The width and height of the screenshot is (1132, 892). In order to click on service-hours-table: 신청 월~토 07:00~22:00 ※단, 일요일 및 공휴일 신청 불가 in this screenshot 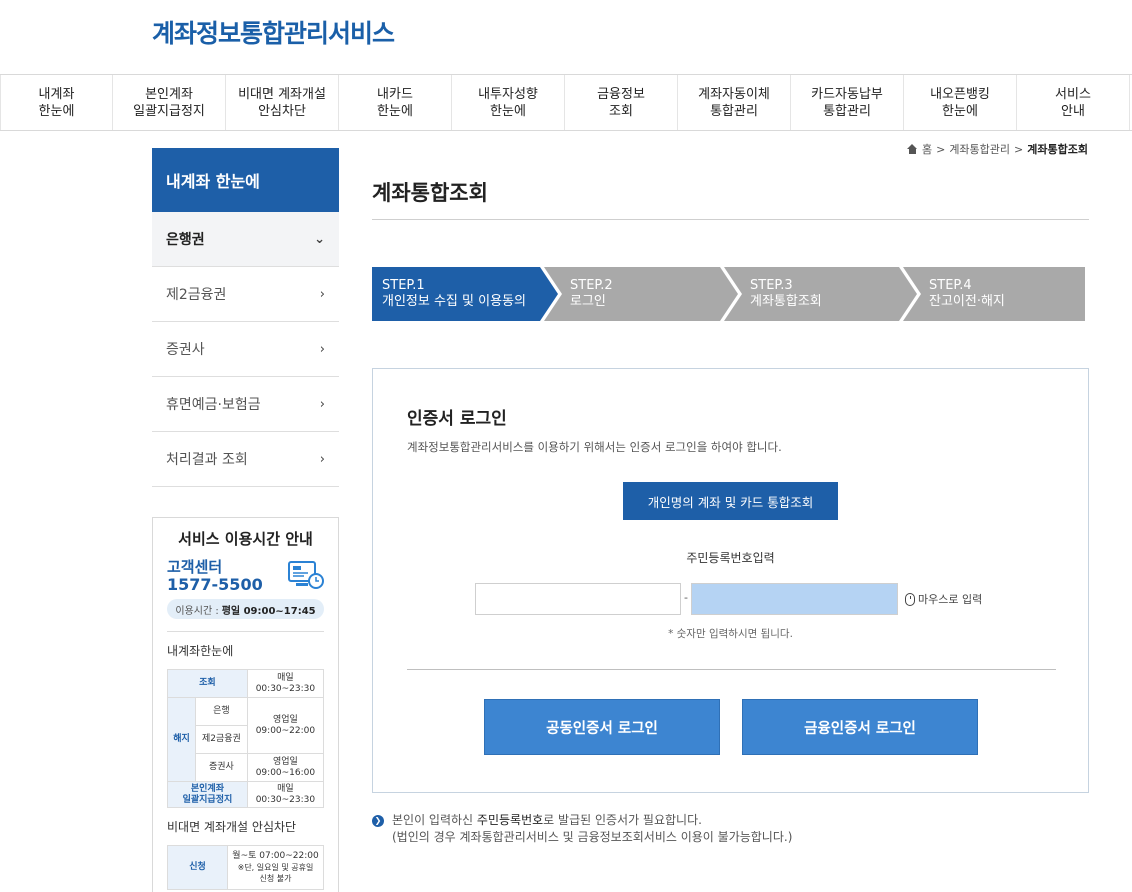, I will do `click(245, 867)`.